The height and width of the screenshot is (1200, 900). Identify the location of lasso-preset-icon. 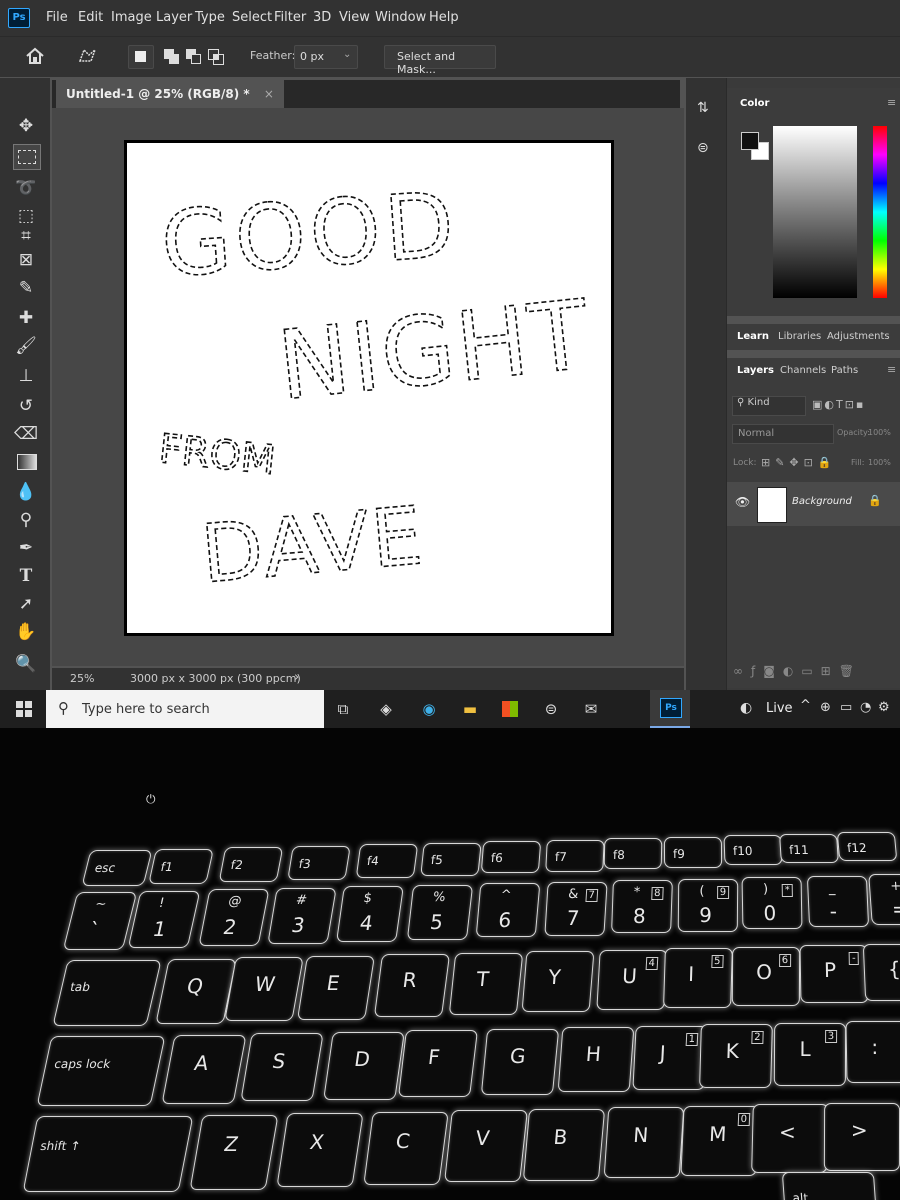
(88, 56).